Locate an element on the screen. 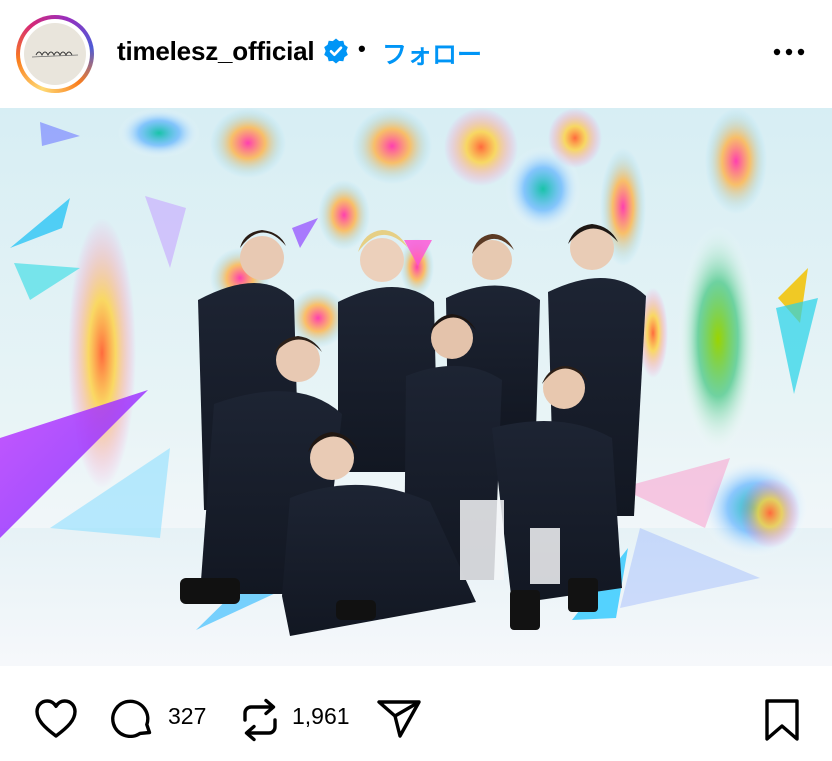 This screenshot has width=832, height=761. timelesz-logo is located at coordinates (55, 54).